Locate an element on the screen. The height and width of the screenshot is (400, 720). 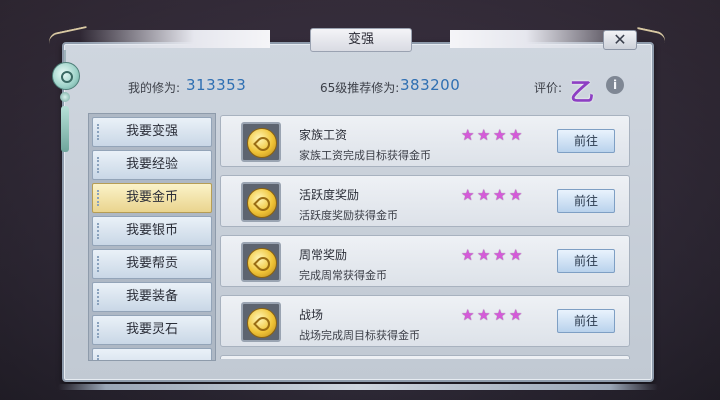
jade-tassel is located at coordinates (65, 129).